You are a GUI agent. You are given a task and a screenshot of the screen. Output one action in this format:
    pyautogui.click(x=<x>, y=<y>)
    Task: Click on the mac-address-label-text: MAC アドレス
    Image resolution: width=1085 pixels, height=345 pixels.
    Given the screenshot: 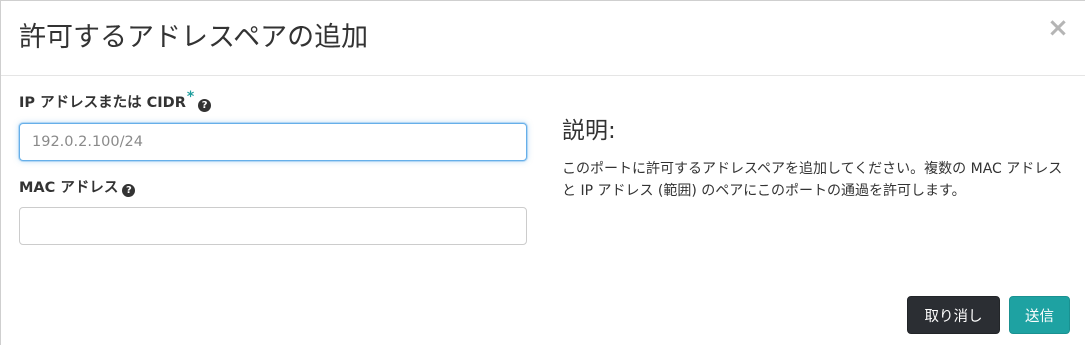 What is the action you would take?
    pyautogui.click(x=69, y=188)
    